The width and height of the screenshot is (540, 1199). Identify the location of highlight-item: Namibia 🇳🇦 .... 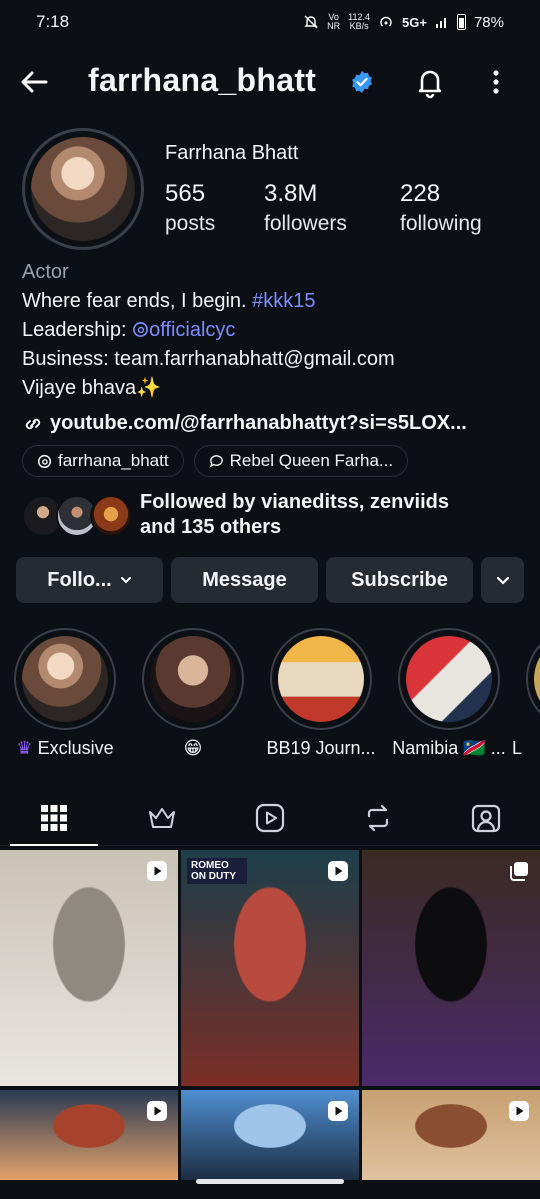
(449, 693).